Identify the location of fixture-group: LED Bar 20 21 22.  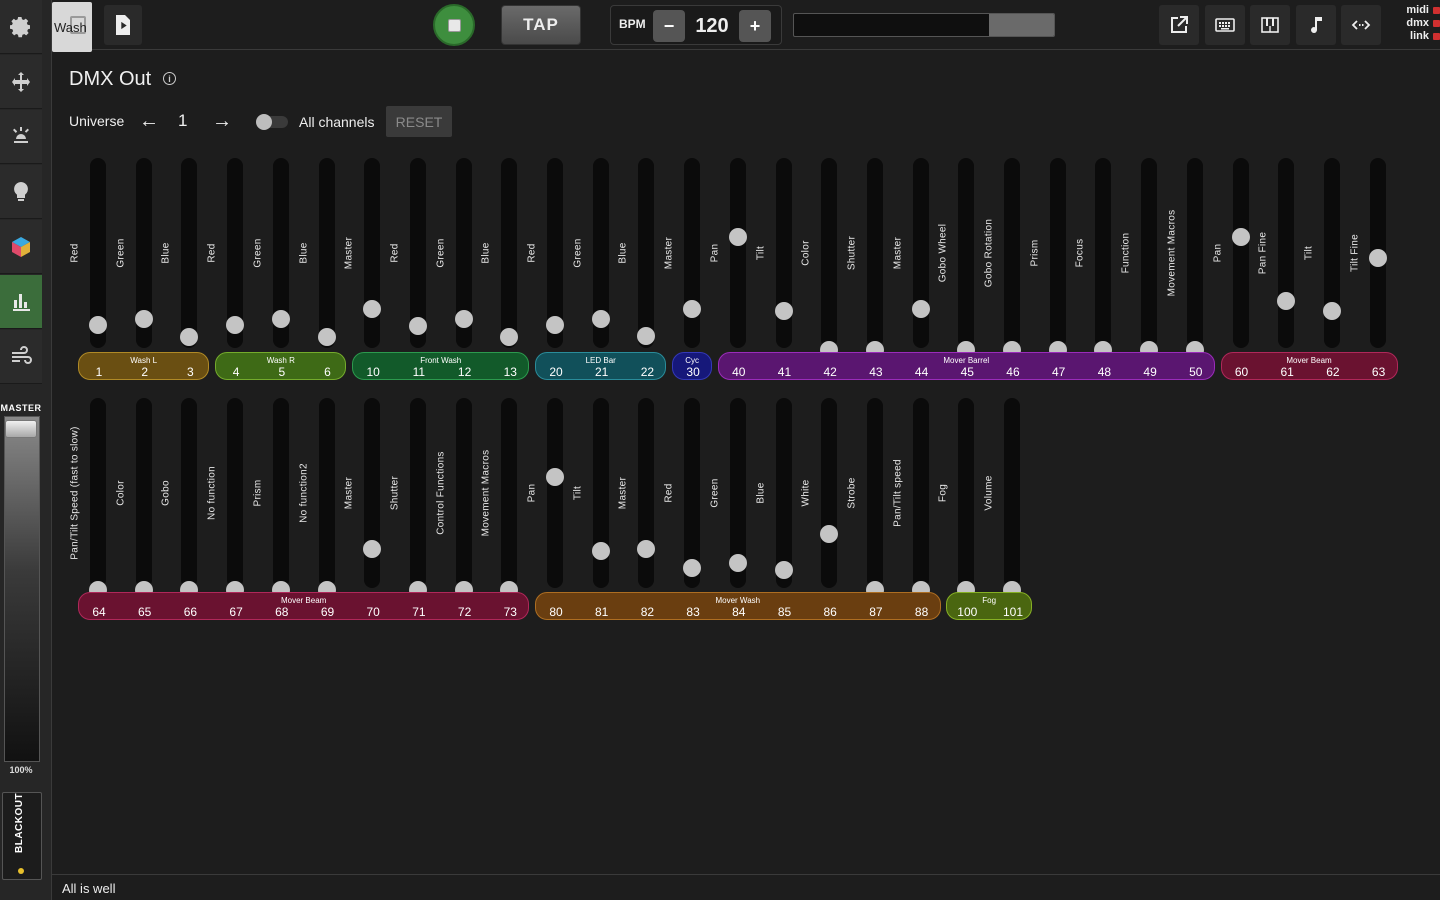
(601, 366).